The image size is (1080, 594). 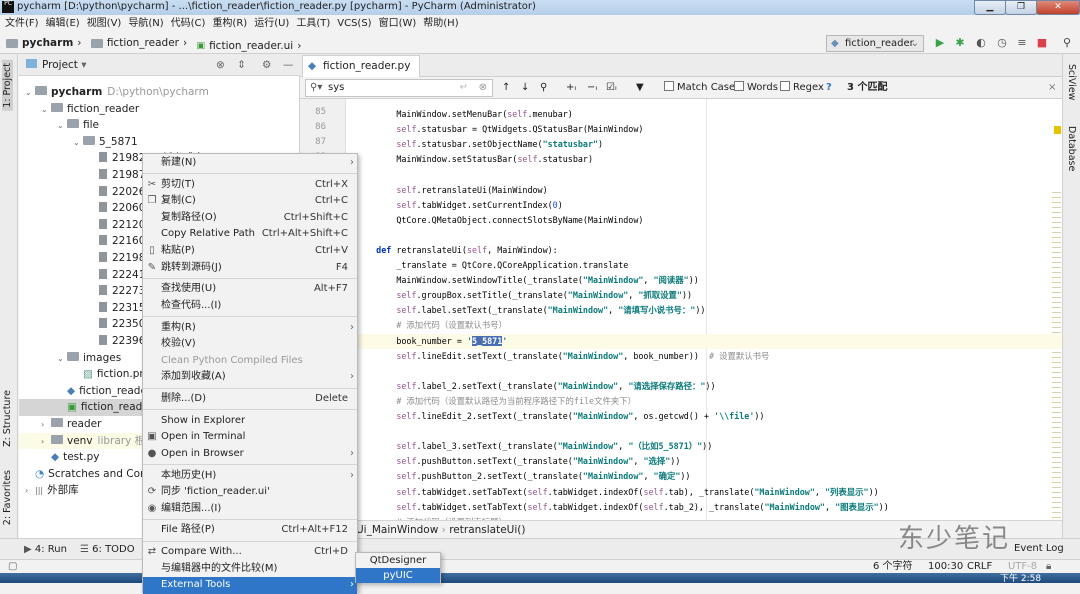 What do you see at coordinates (250, 306) in the screenshot?
I see `menu-item: 检查代码...(I)` at bounding box center [250, 306].